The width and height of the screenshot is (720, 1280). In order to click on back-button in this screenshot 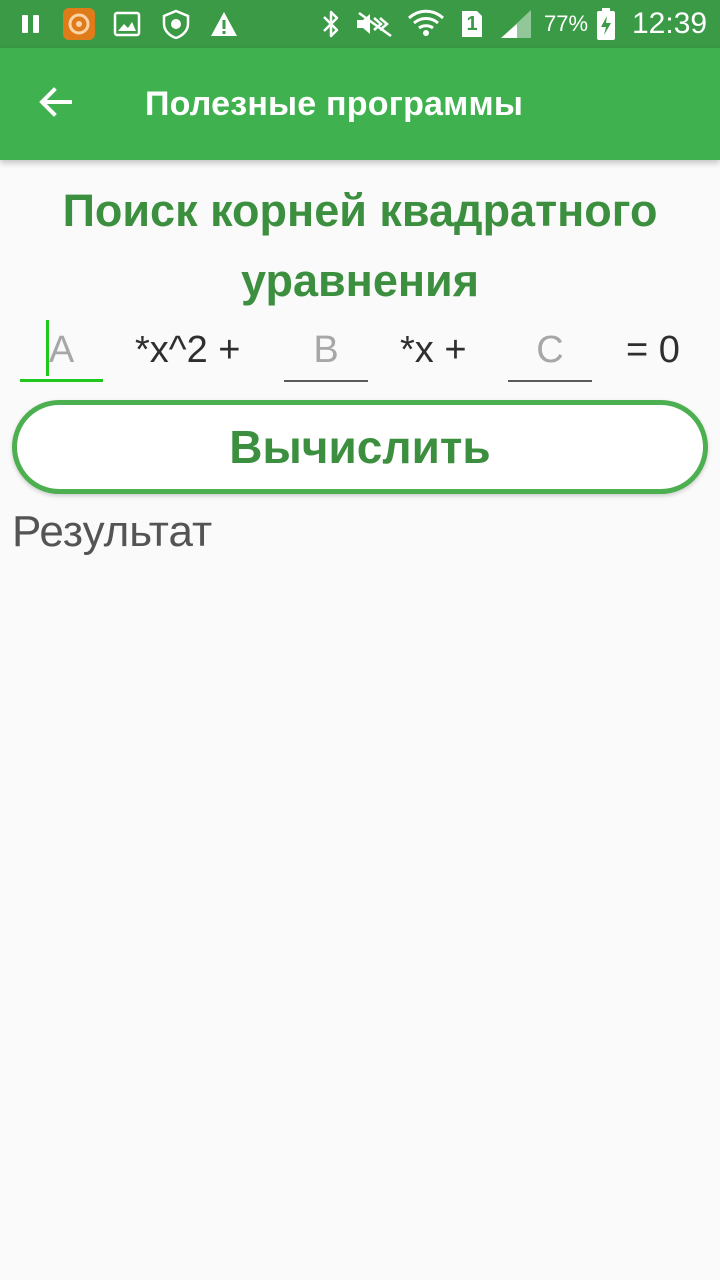, I will do `click(56, 104)`.